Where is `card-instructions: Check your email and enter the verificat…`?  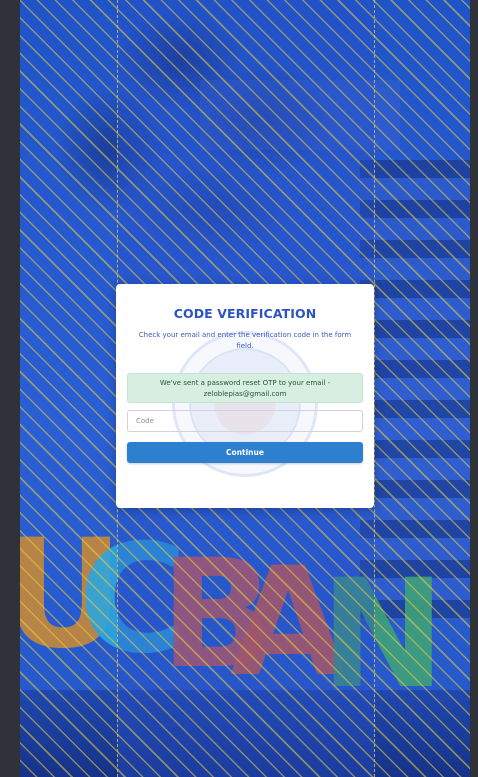
card-instructions: Check your email and enter the verificat… is located at coordinates (245, 340).